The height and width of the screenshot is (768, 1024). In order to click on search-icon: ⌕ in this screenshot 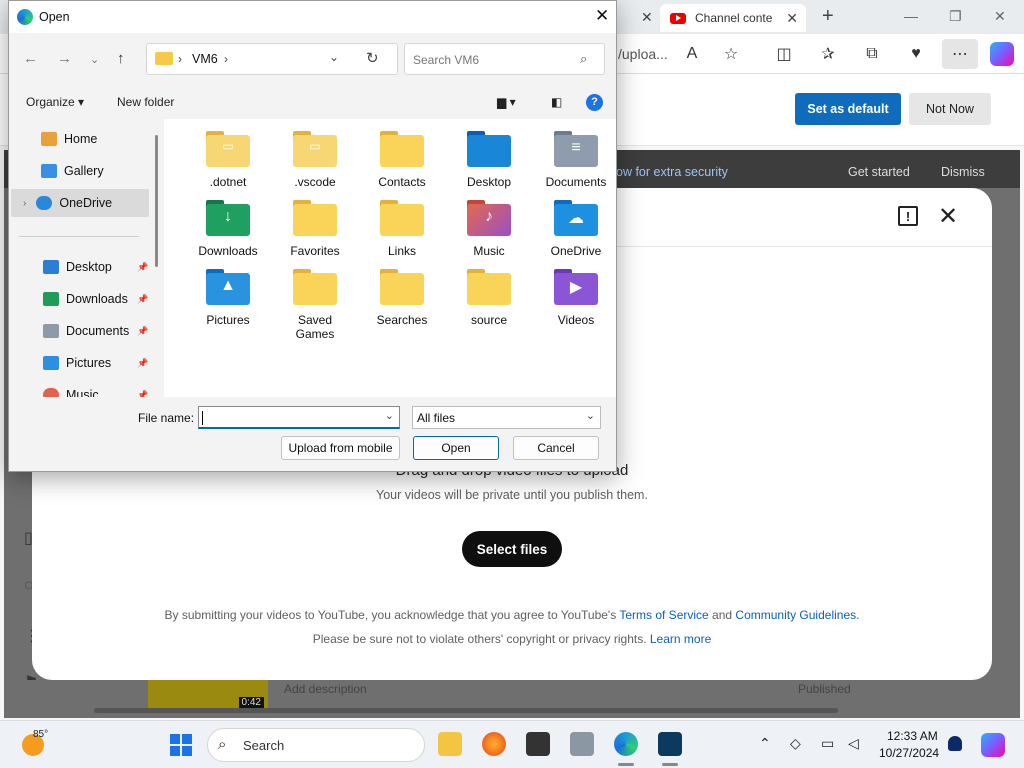, I will do `click(583, 59)`.